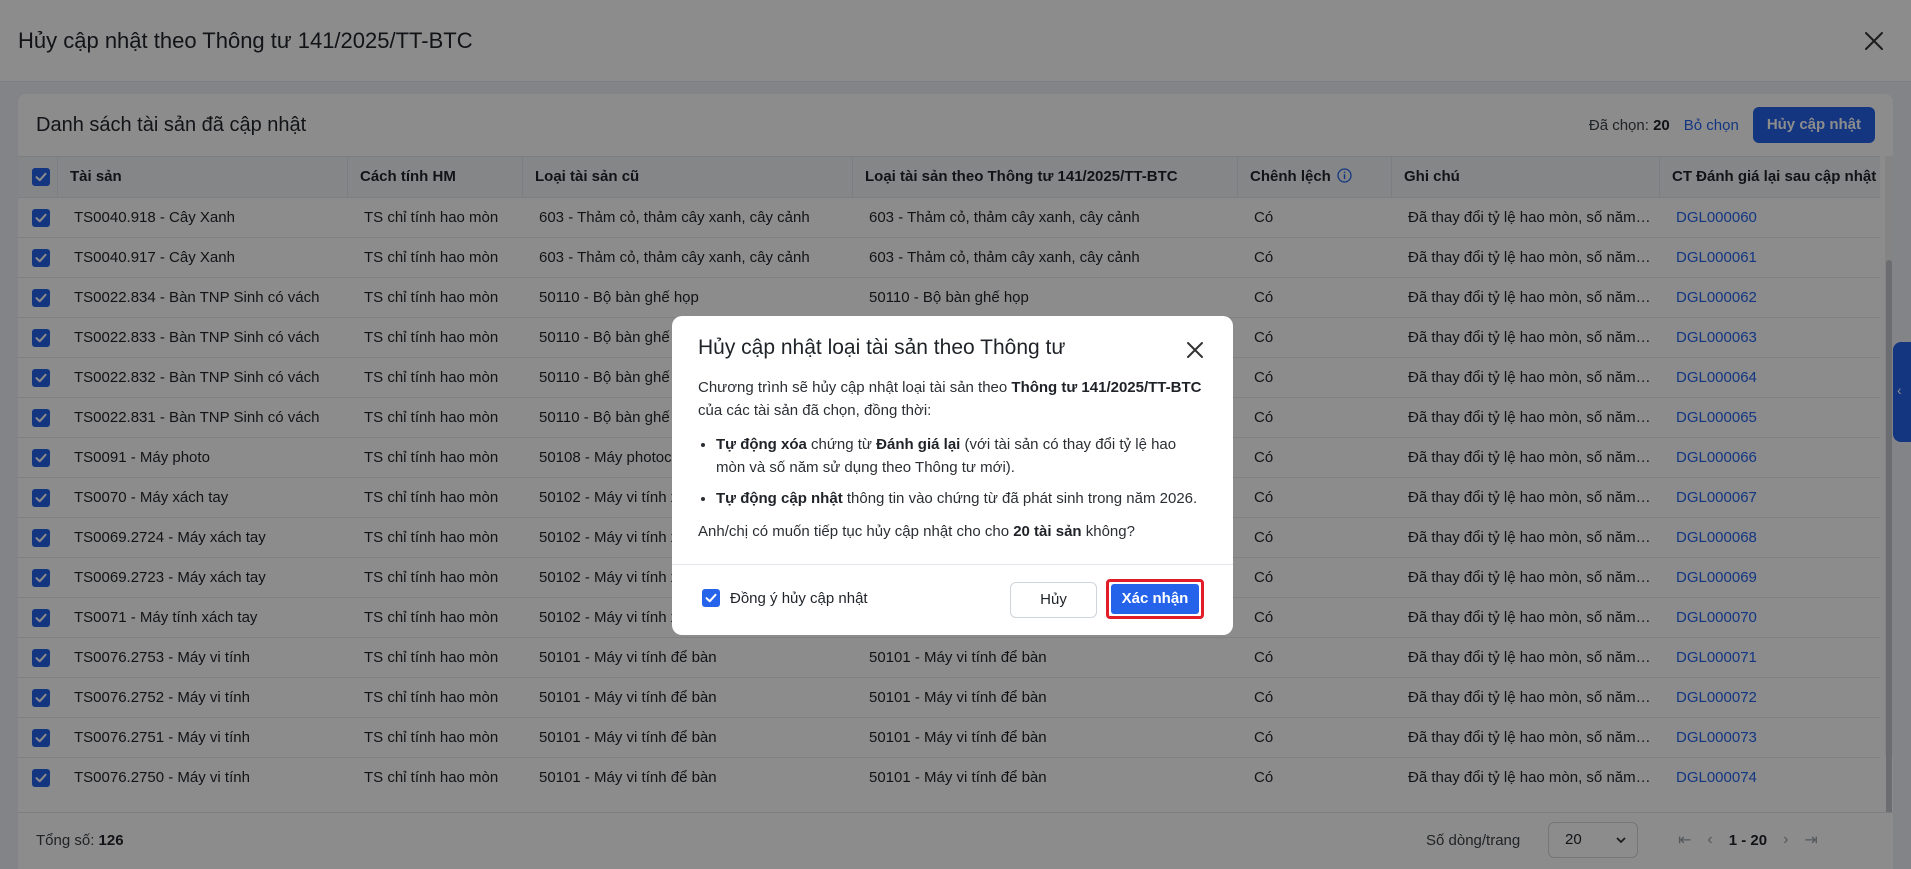 This screenshot has height=869, width=1911. Describe the element at coordinates (952, 600) in the screenshot. I see `dialog-footer: Đồng ý hủy cập nhật Hủy Xác nhận` at that location.